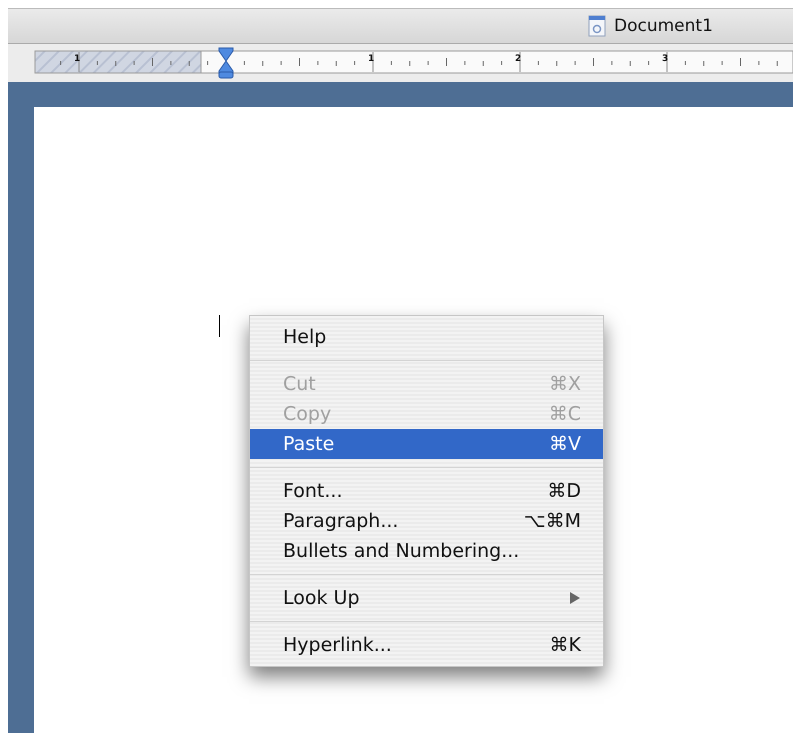 This screenshot has width=793, height=733. I want to click on document-icon, so click(597, 26).